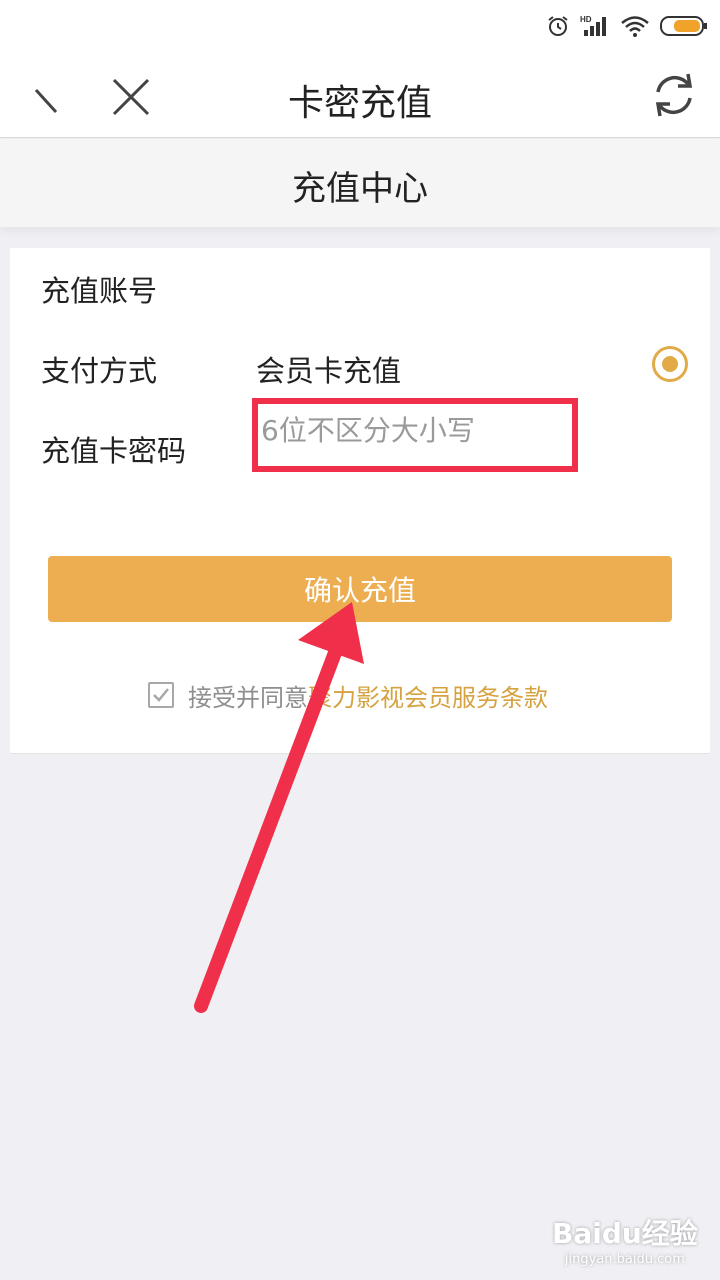  What do you see at coordinates (625, 1233) in the screenshot?
I see `watermark-brand: Baidu经验` at bounding box center [625, 1233].